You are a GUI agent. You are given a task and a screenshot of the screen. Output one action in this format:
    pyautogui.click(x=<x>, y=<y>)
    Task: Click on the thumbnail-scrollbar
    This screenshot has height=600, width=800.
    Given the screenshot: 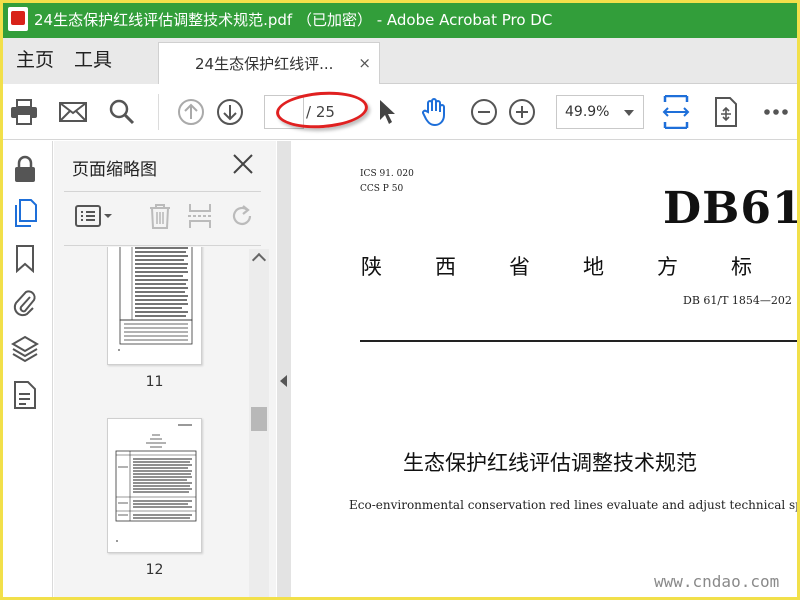 What is the action you would take?
    pyautogui.click(x=259, y=424)
    